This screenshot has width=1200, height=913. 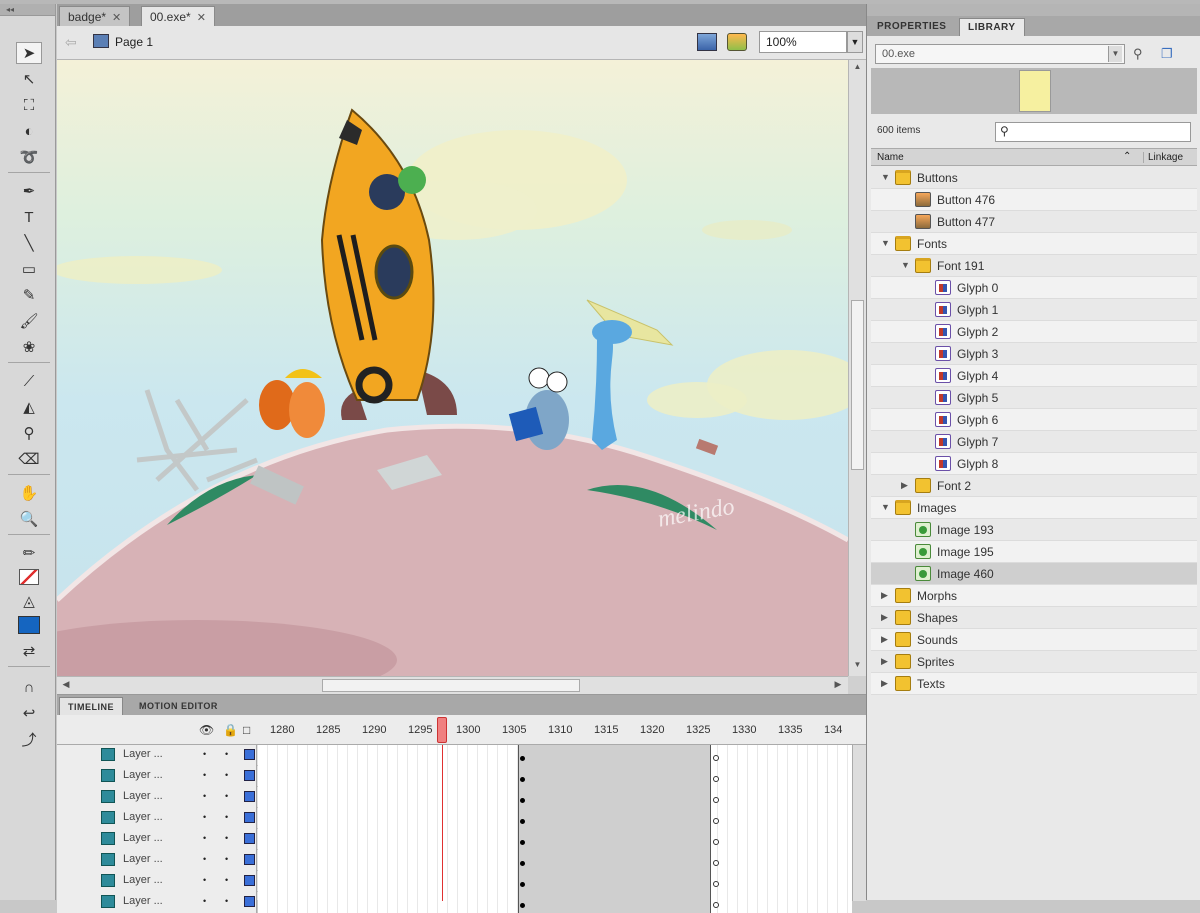 I want to click on zoom-tool-icon: 🔍, so click(x=29, y=519).